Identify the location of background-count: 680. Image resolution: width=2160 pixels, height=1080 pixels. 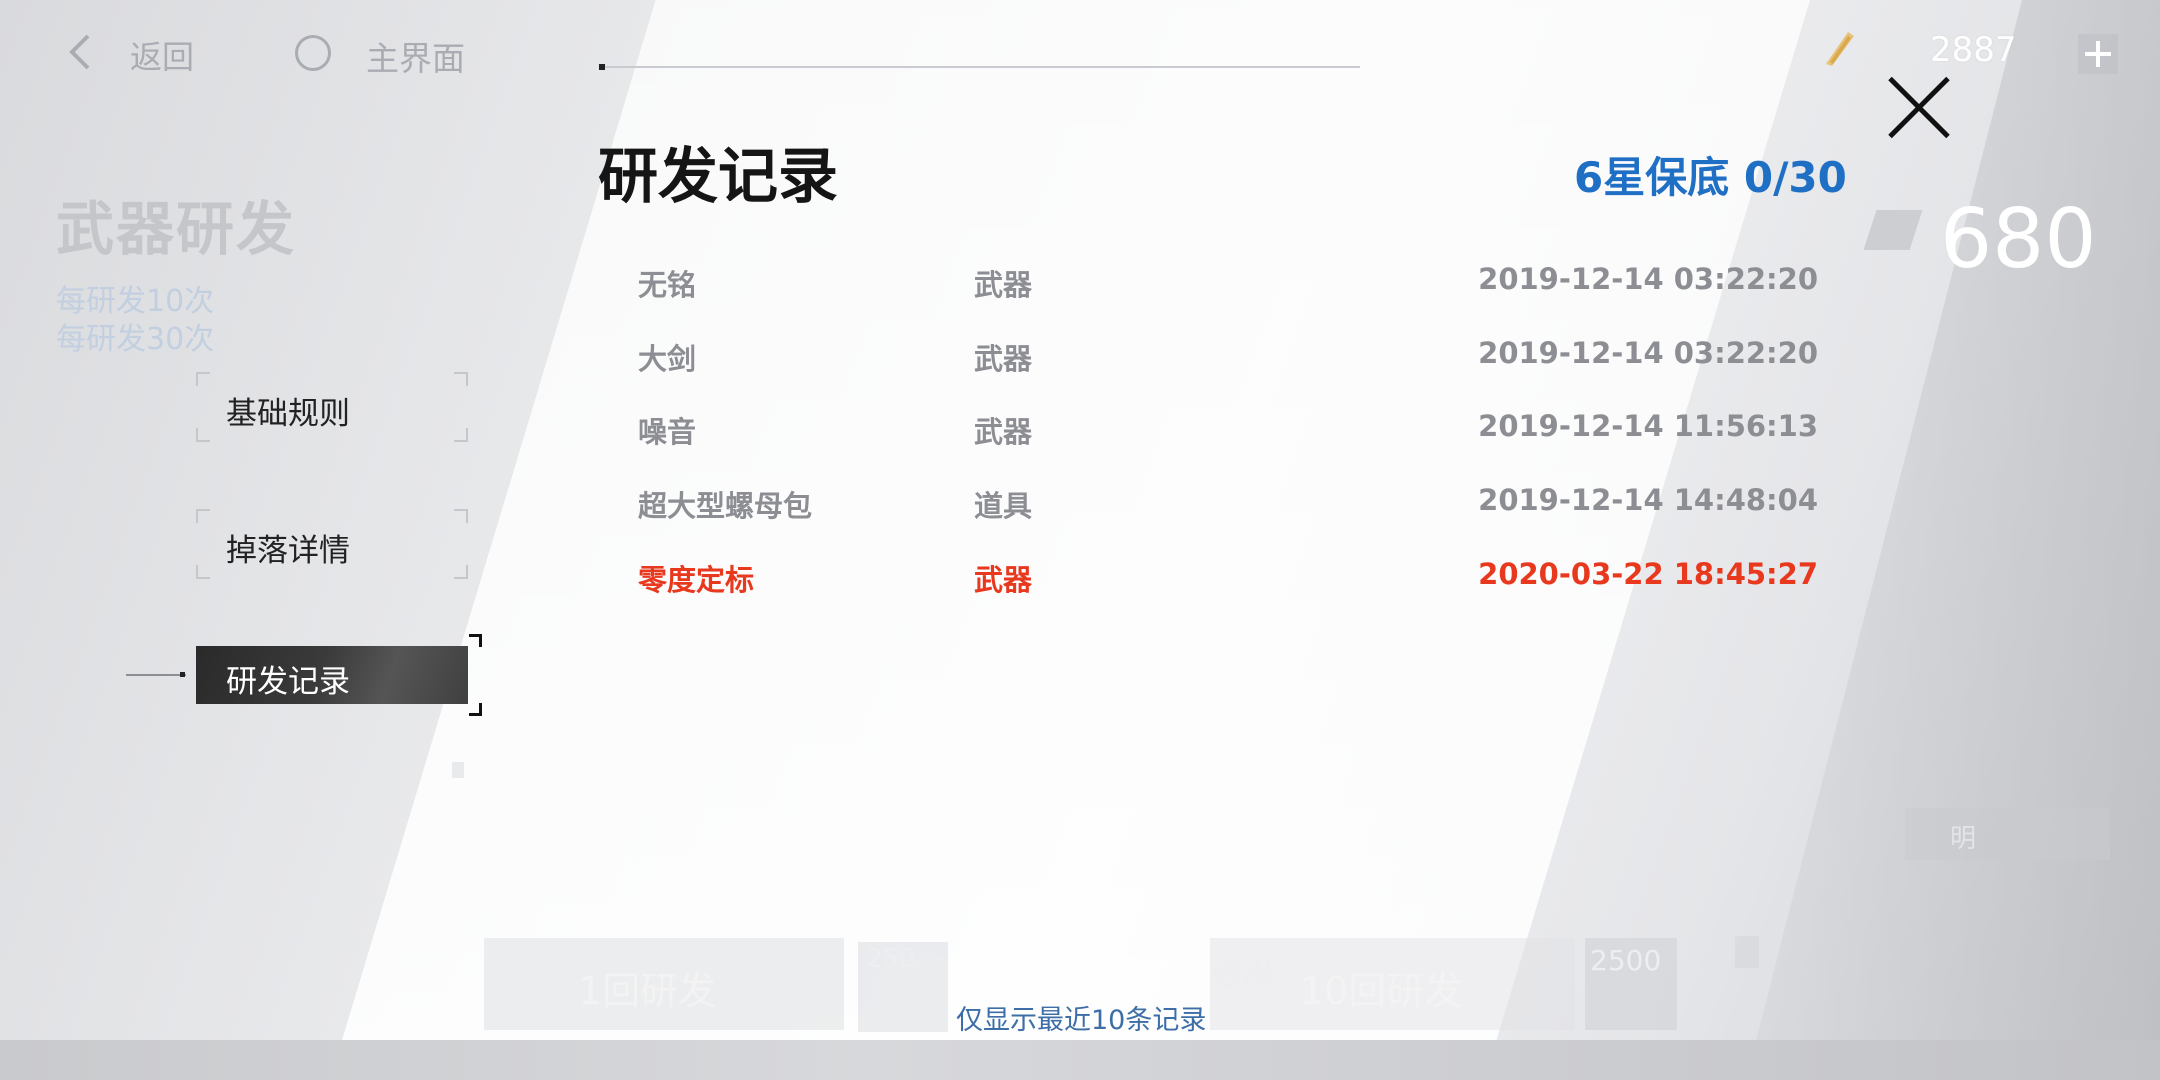
(2018, 239).